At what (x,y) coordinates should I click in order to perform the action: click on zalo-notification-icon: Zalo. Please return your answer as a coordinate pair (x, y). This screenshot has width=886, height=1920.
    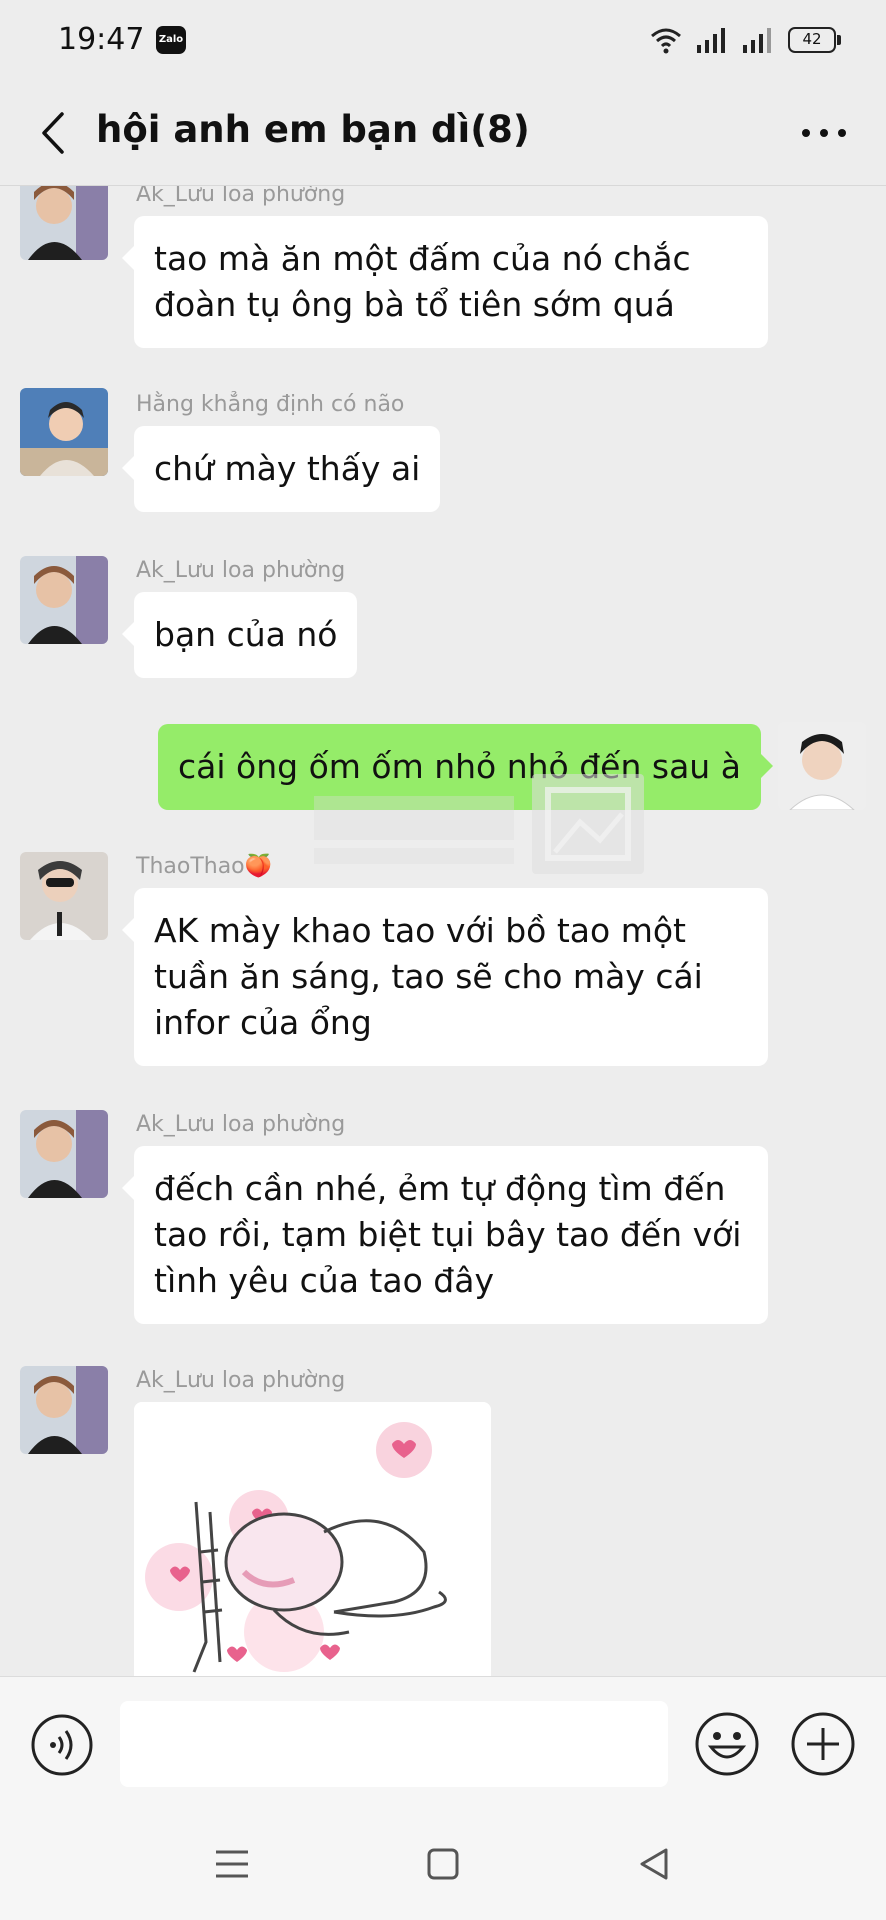
    Looking at the image, I should click on (171, 40).